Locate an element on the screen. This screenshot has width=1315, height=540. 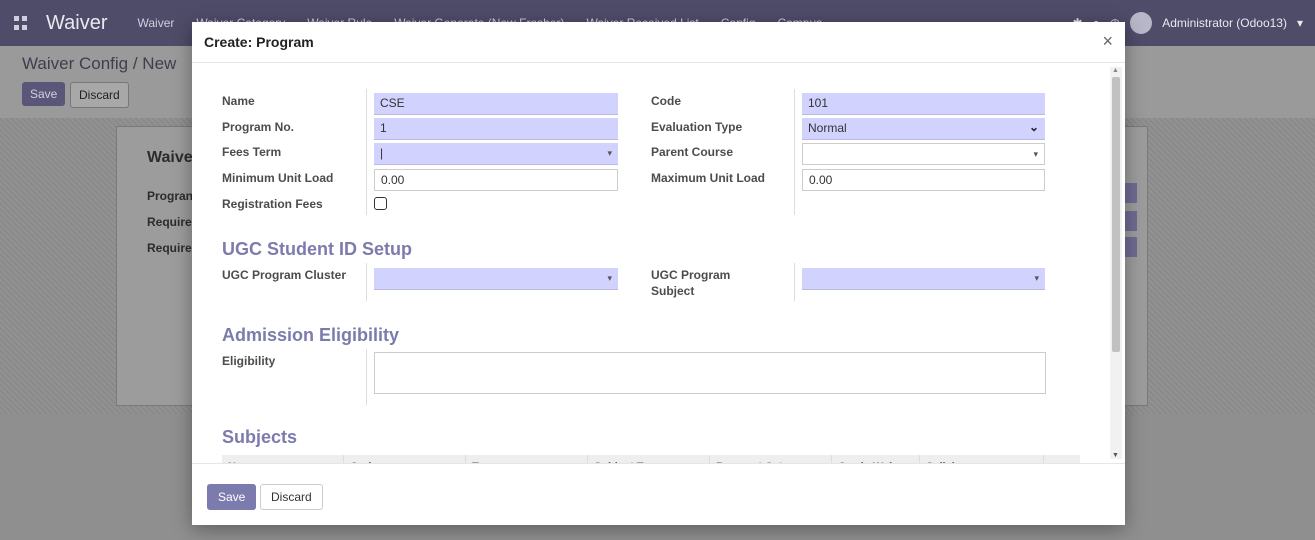
close-icon: × is located at coordinates (1107, 41).